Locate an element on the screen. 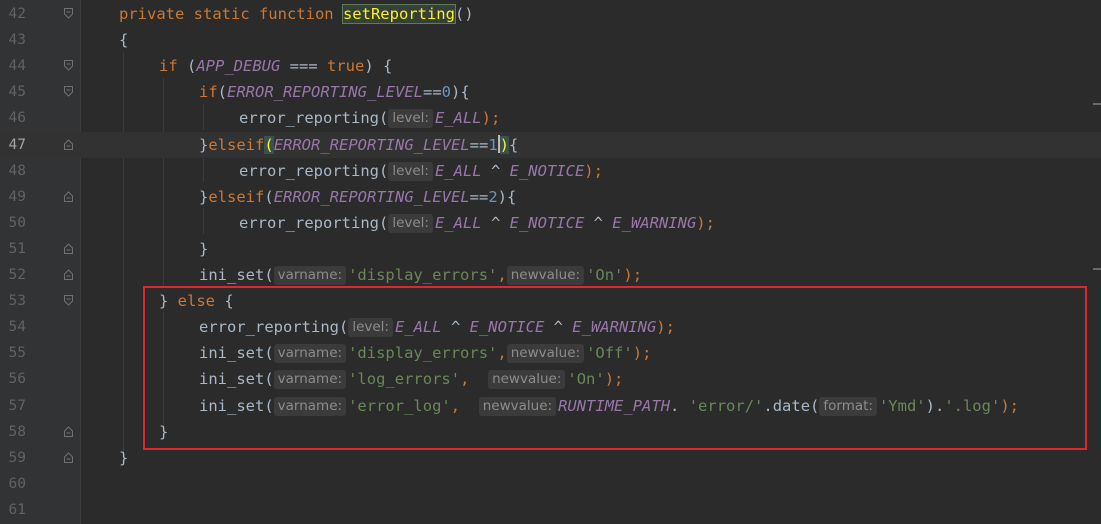 The image size is (1101, 524). line-number: 51 is located at coordinates (17, 248).